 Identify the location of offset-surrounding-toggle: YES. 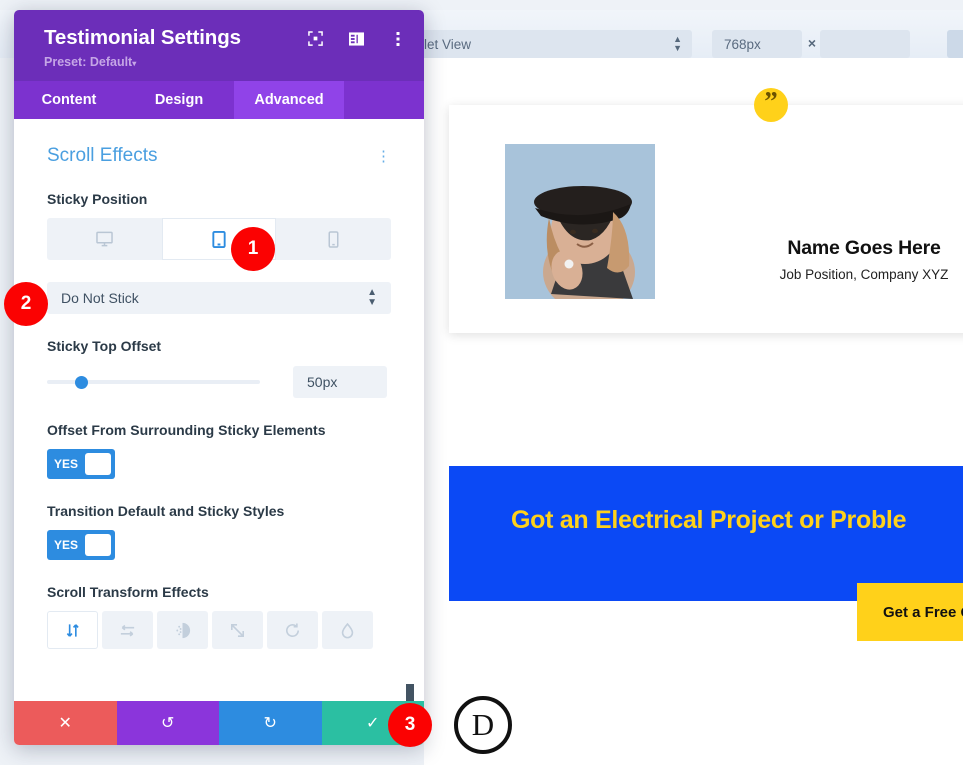
(81, 463).